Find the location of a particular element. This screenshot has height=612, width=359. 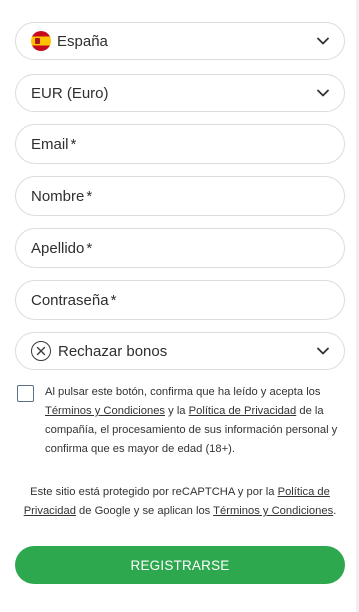

first-name-field: Nombre * is located at coordinates (180, 196).